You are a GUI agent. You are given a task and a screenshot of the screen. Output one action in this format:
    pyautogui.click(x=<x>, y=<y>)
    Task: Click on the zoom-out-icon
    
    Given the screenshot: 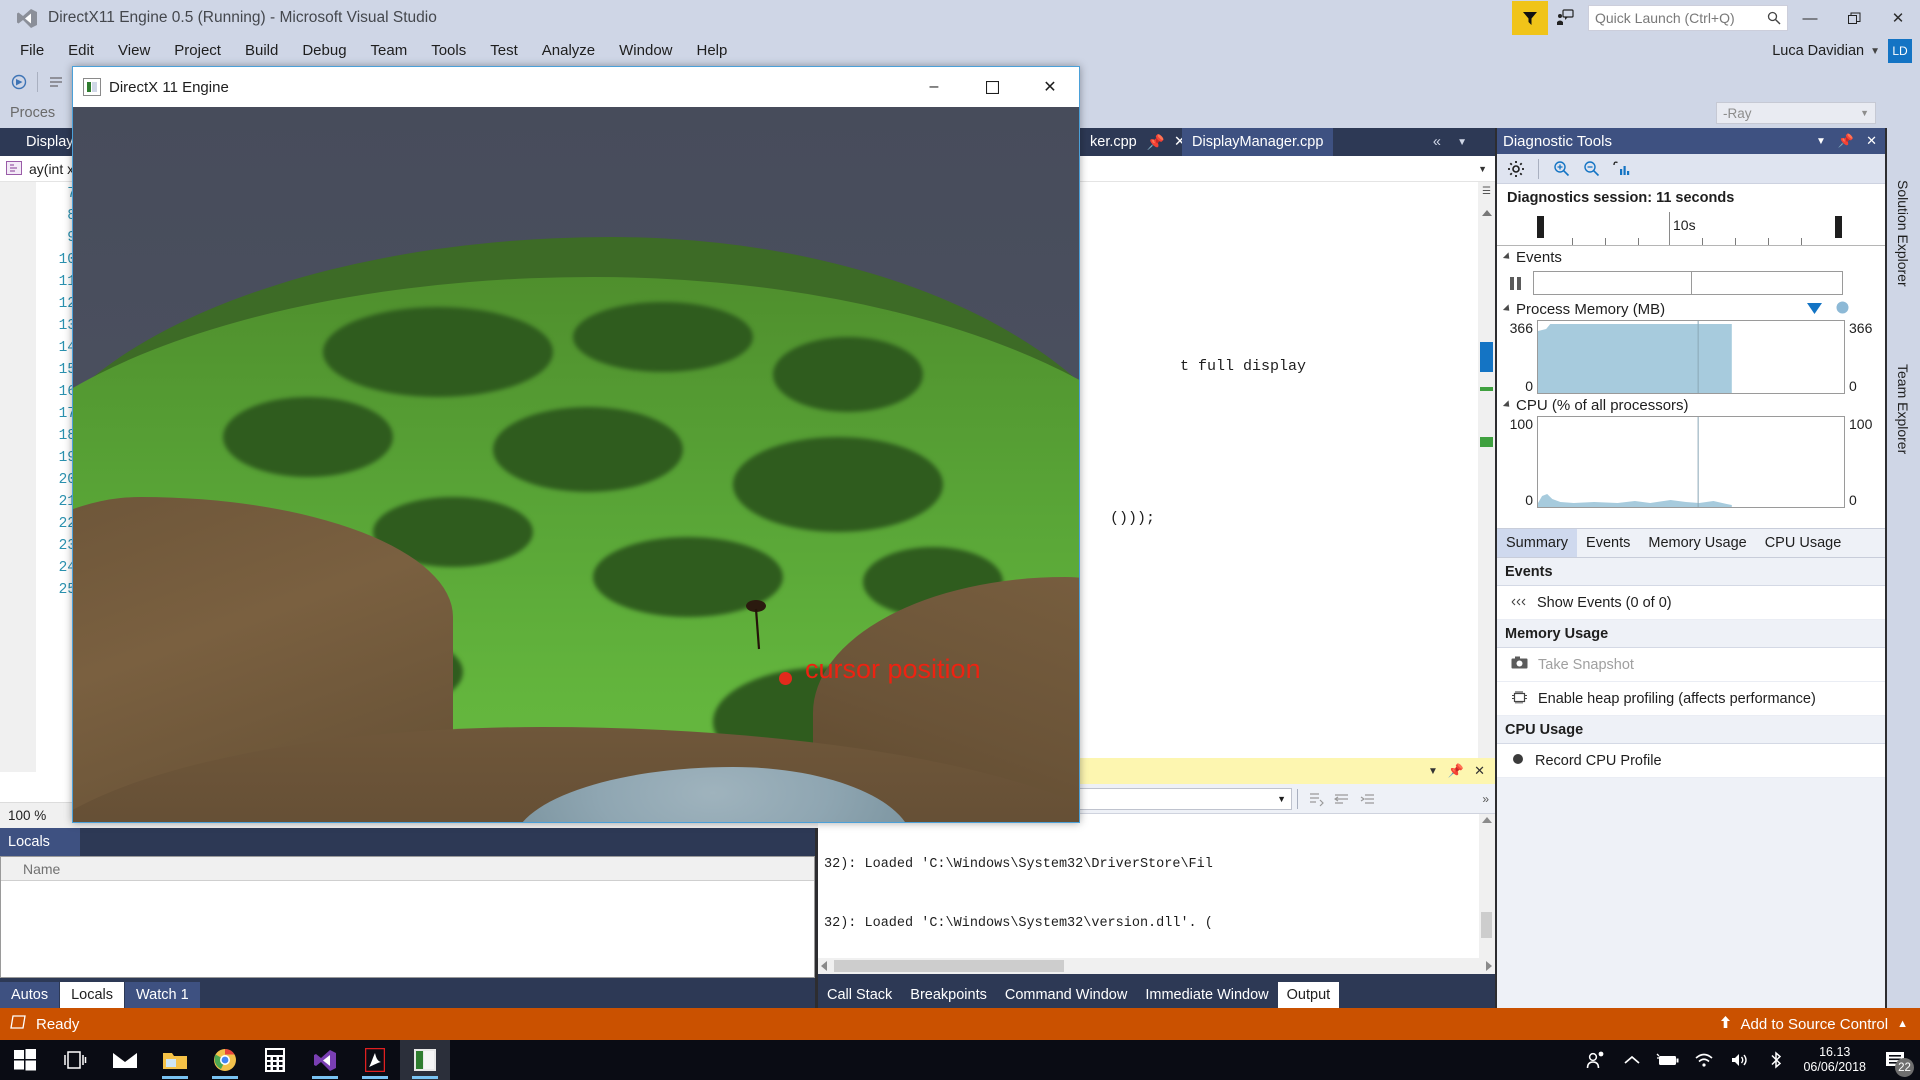 What is the action you would take?
    pyautogui.click(x=1591, y=169)
    